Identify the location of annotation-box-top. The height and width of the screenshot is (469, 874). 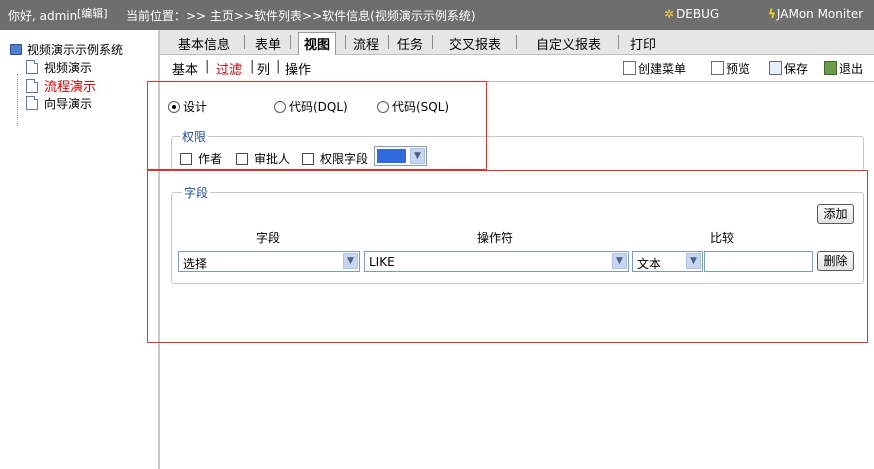
(317, 125).